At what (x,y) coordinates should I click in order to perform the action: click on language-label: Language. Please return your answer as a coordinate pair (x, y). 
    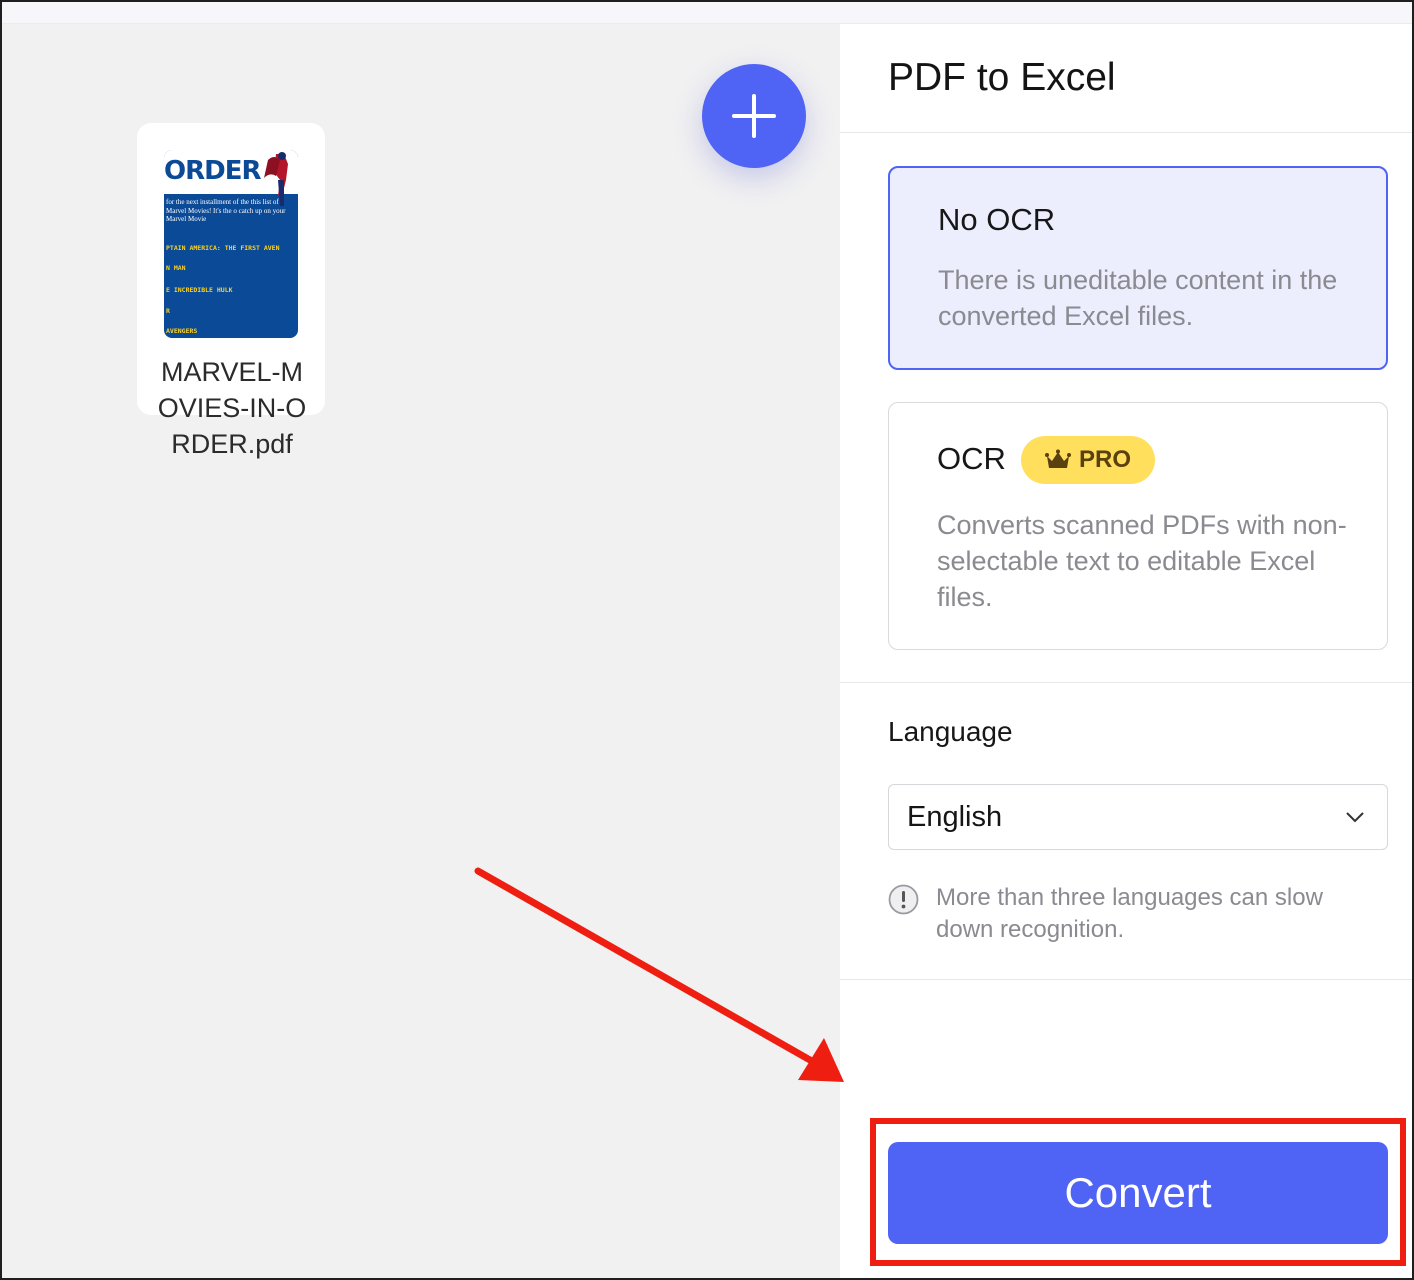
    Looking at the image, I should click on (950, 731).